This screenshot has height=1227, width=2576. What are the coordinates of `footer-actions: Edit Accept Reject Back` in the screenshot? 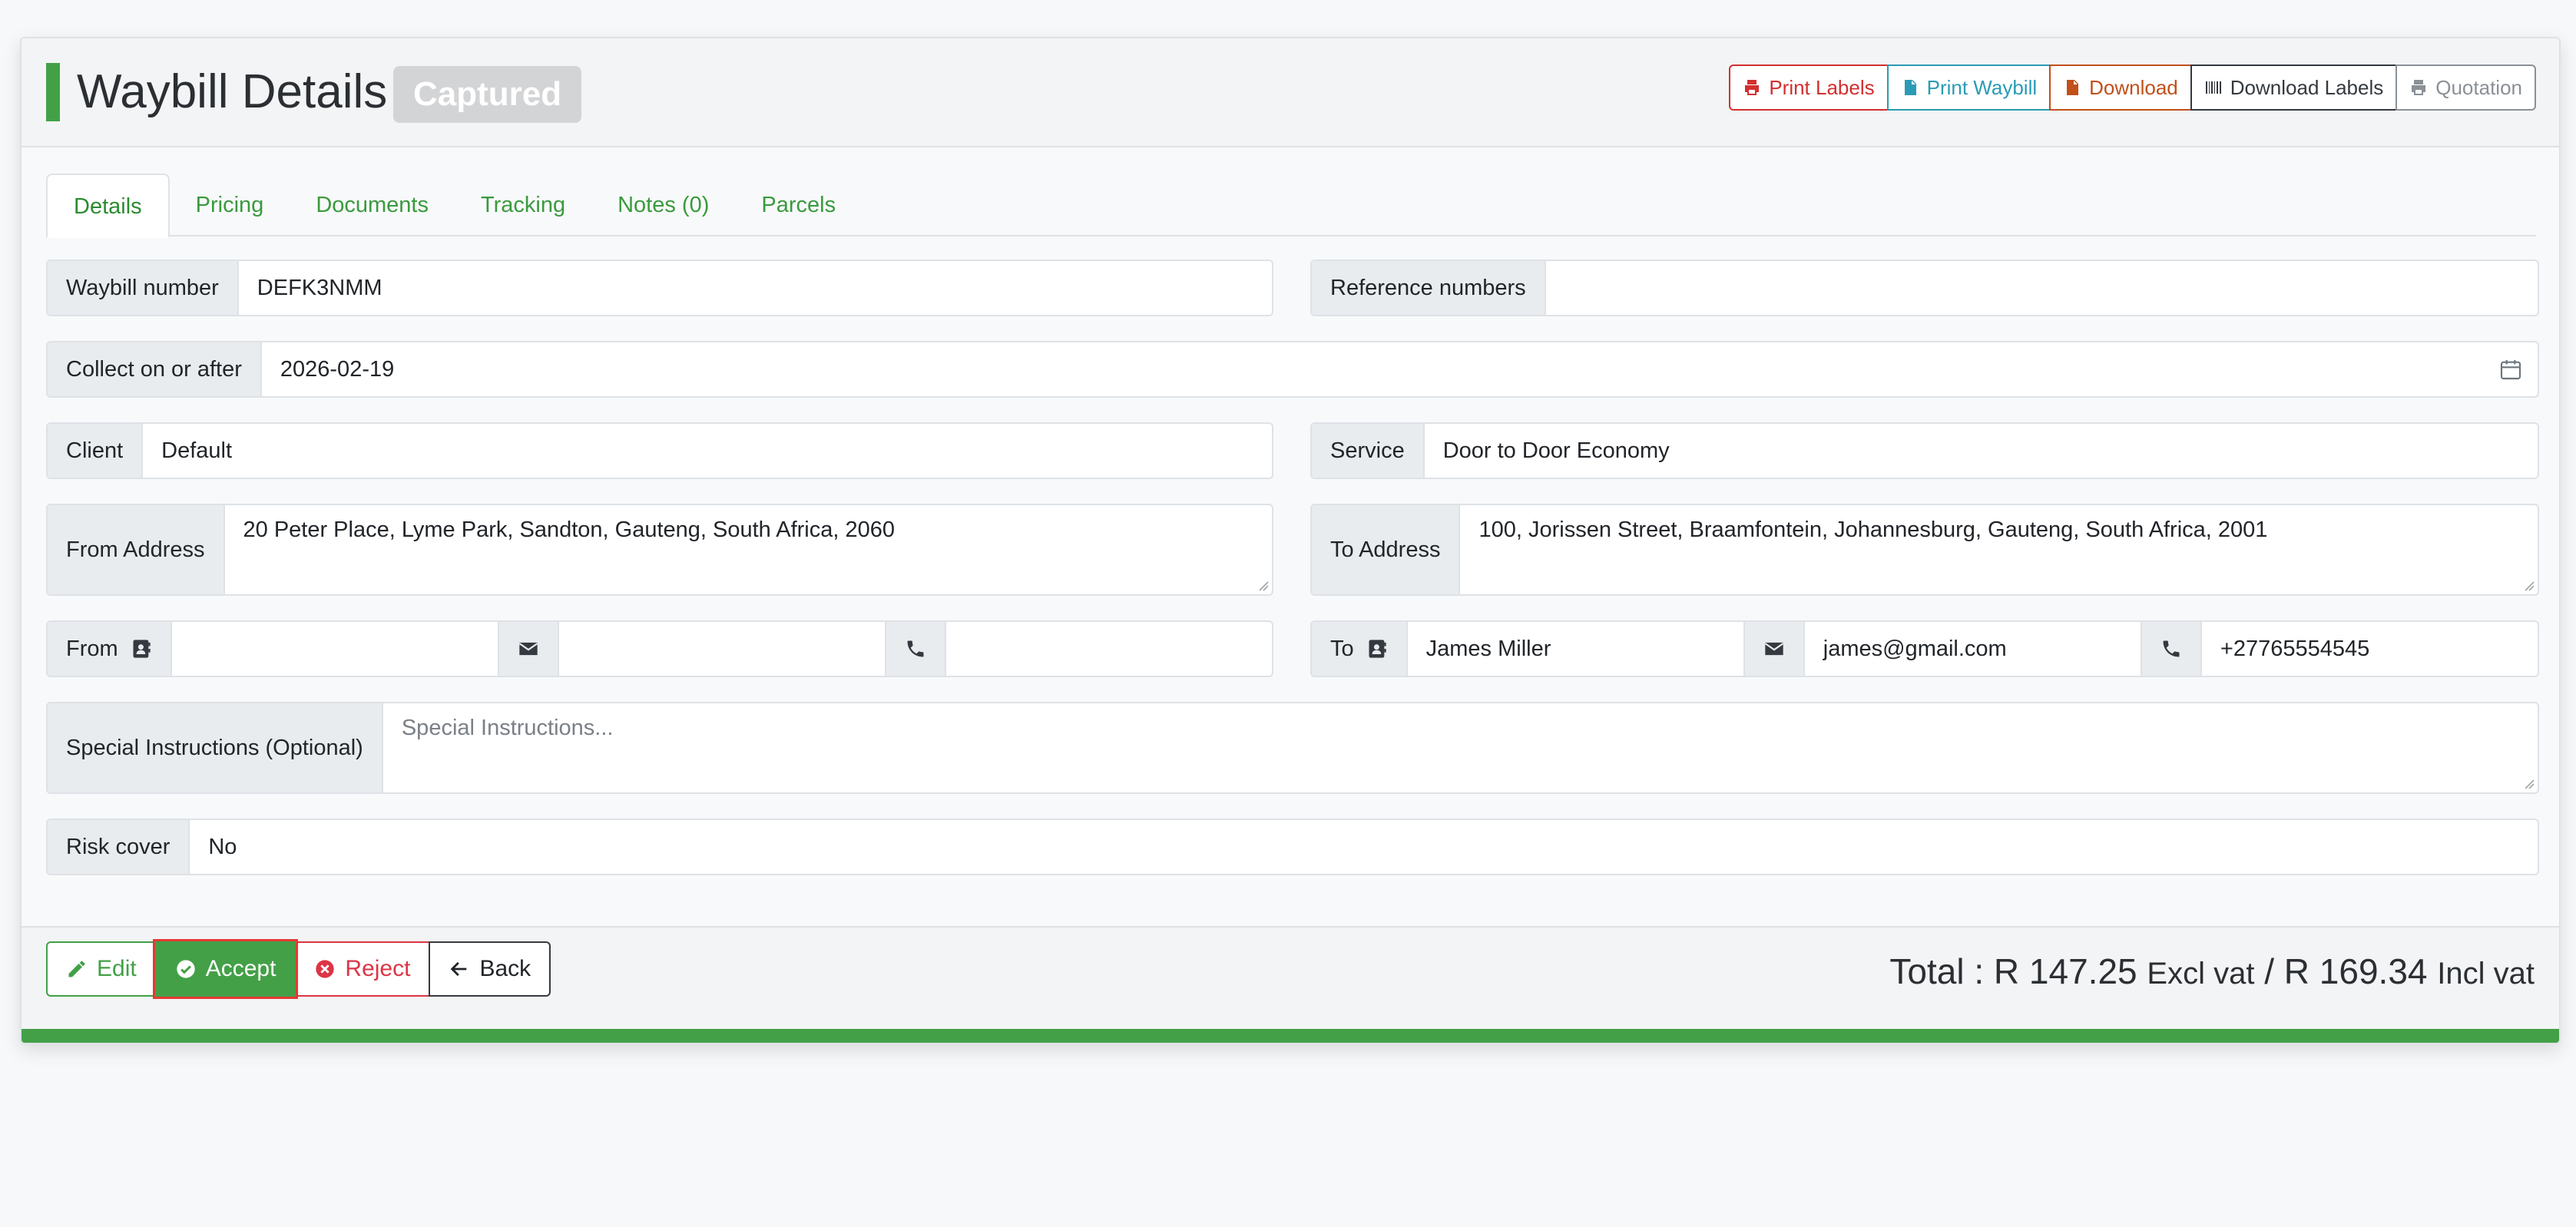 It's located at (298, 969).